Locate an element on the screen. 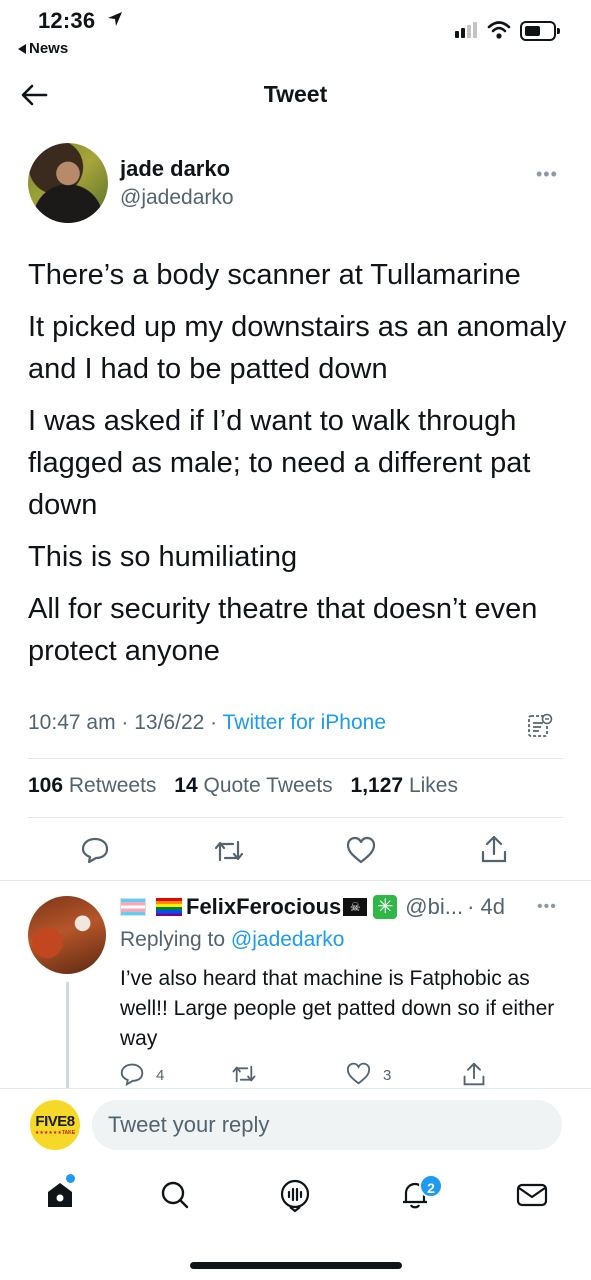 The width and height of the screenshot is (591, 1280). reply-age: · 4d is located at coordinates (486, 906).